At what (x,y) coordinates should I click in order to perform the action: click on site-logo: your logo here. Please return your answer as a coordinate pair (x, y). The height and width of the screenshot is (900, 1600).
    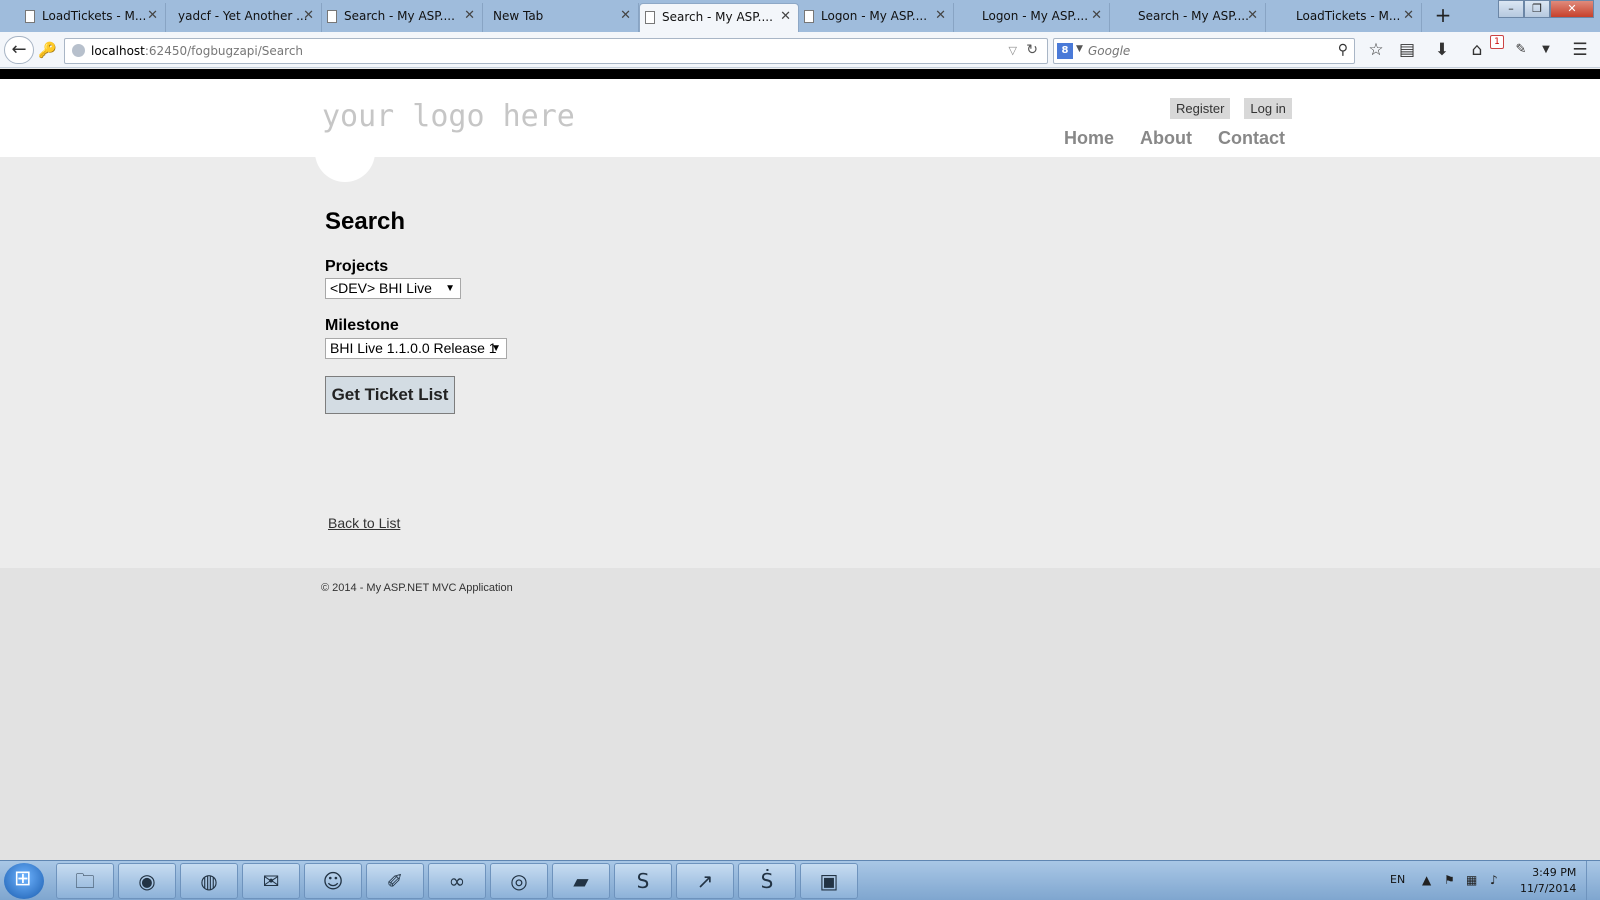
    Looking at the image, I should click on (448, 116).